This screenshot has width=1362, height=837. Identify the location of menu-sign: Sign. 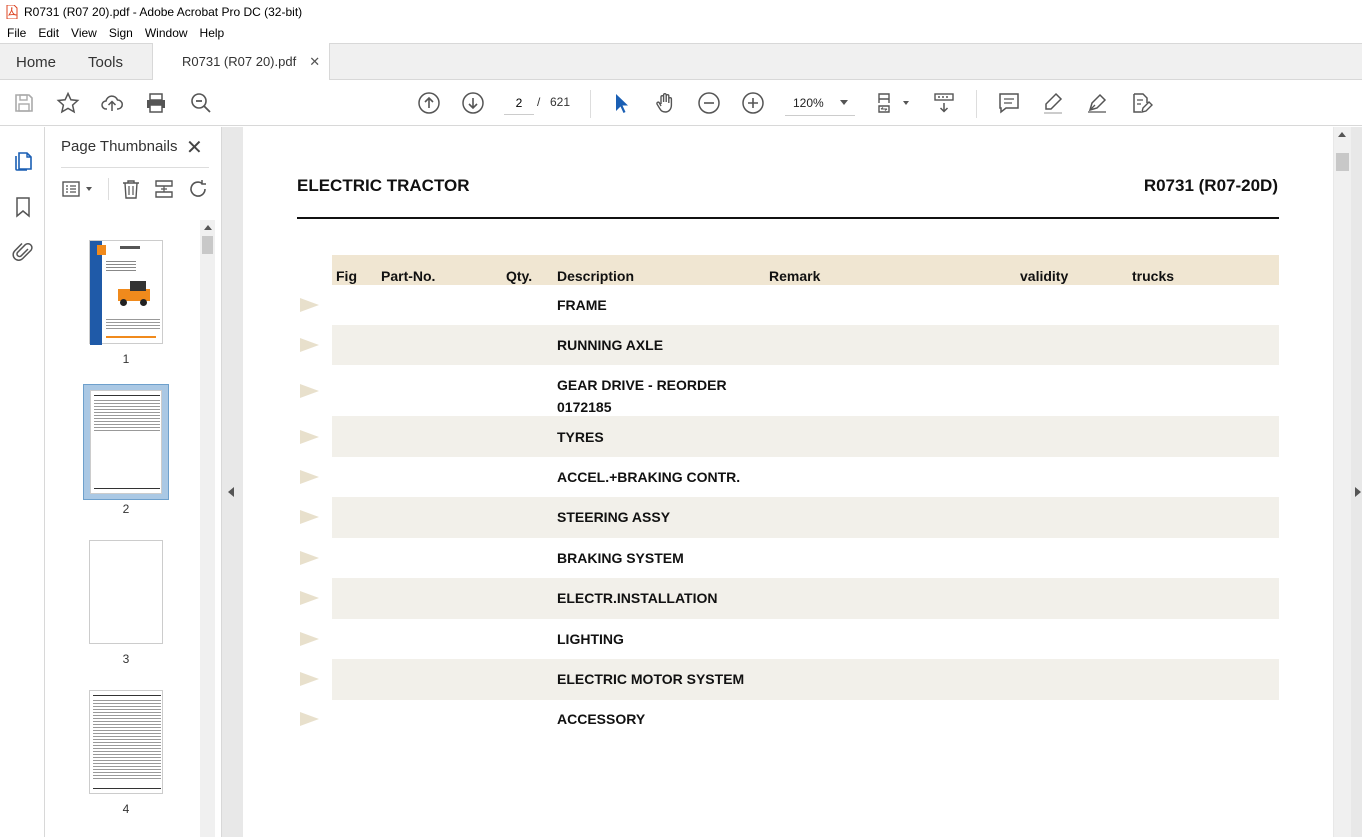
(121, 33).